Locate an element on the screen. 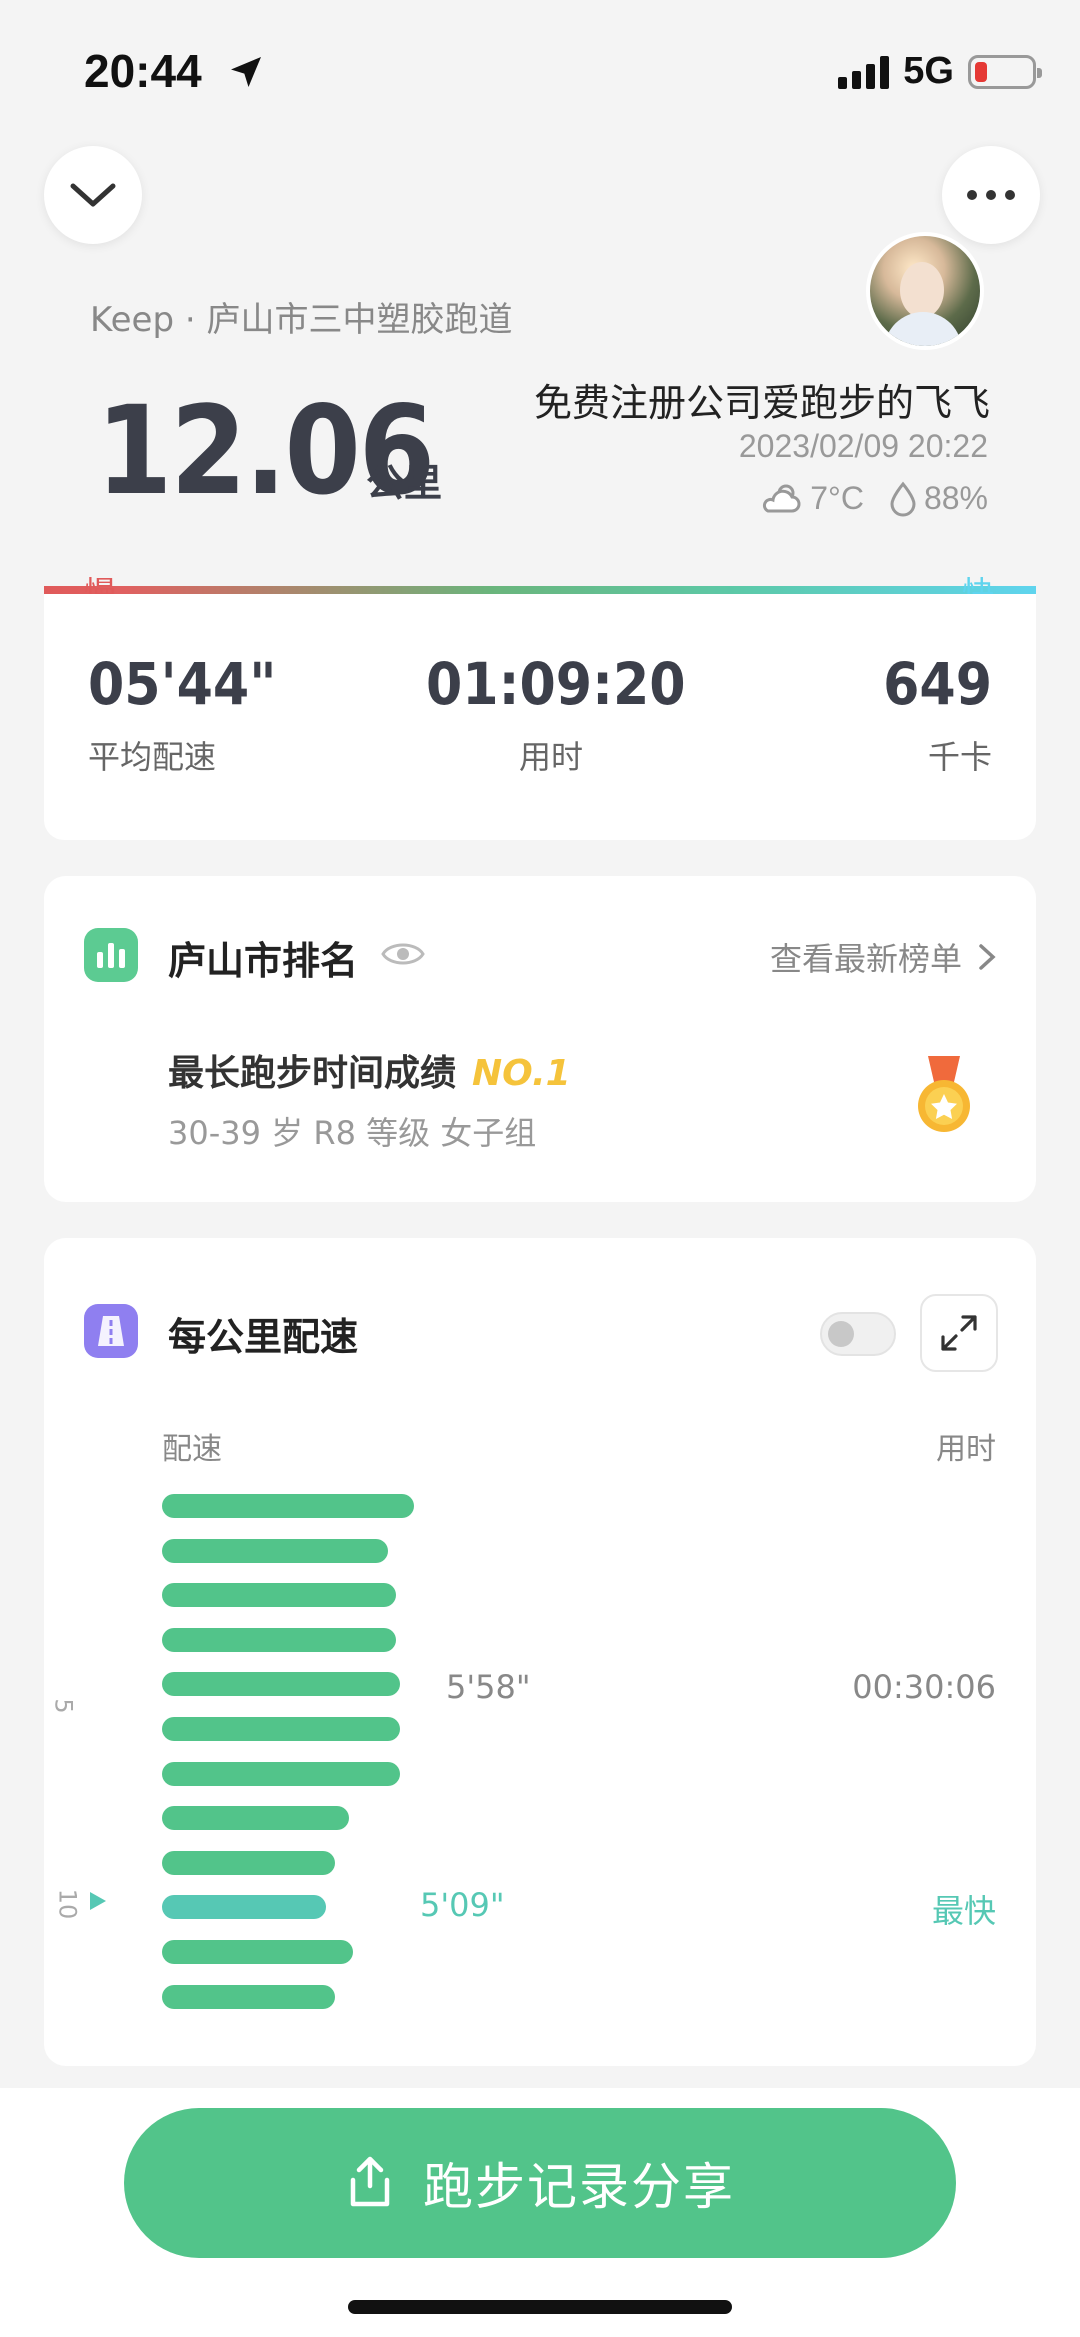 This screenshot has height=2337, width=1080. status-indicators: 5G is located at coordinates (940, 71).